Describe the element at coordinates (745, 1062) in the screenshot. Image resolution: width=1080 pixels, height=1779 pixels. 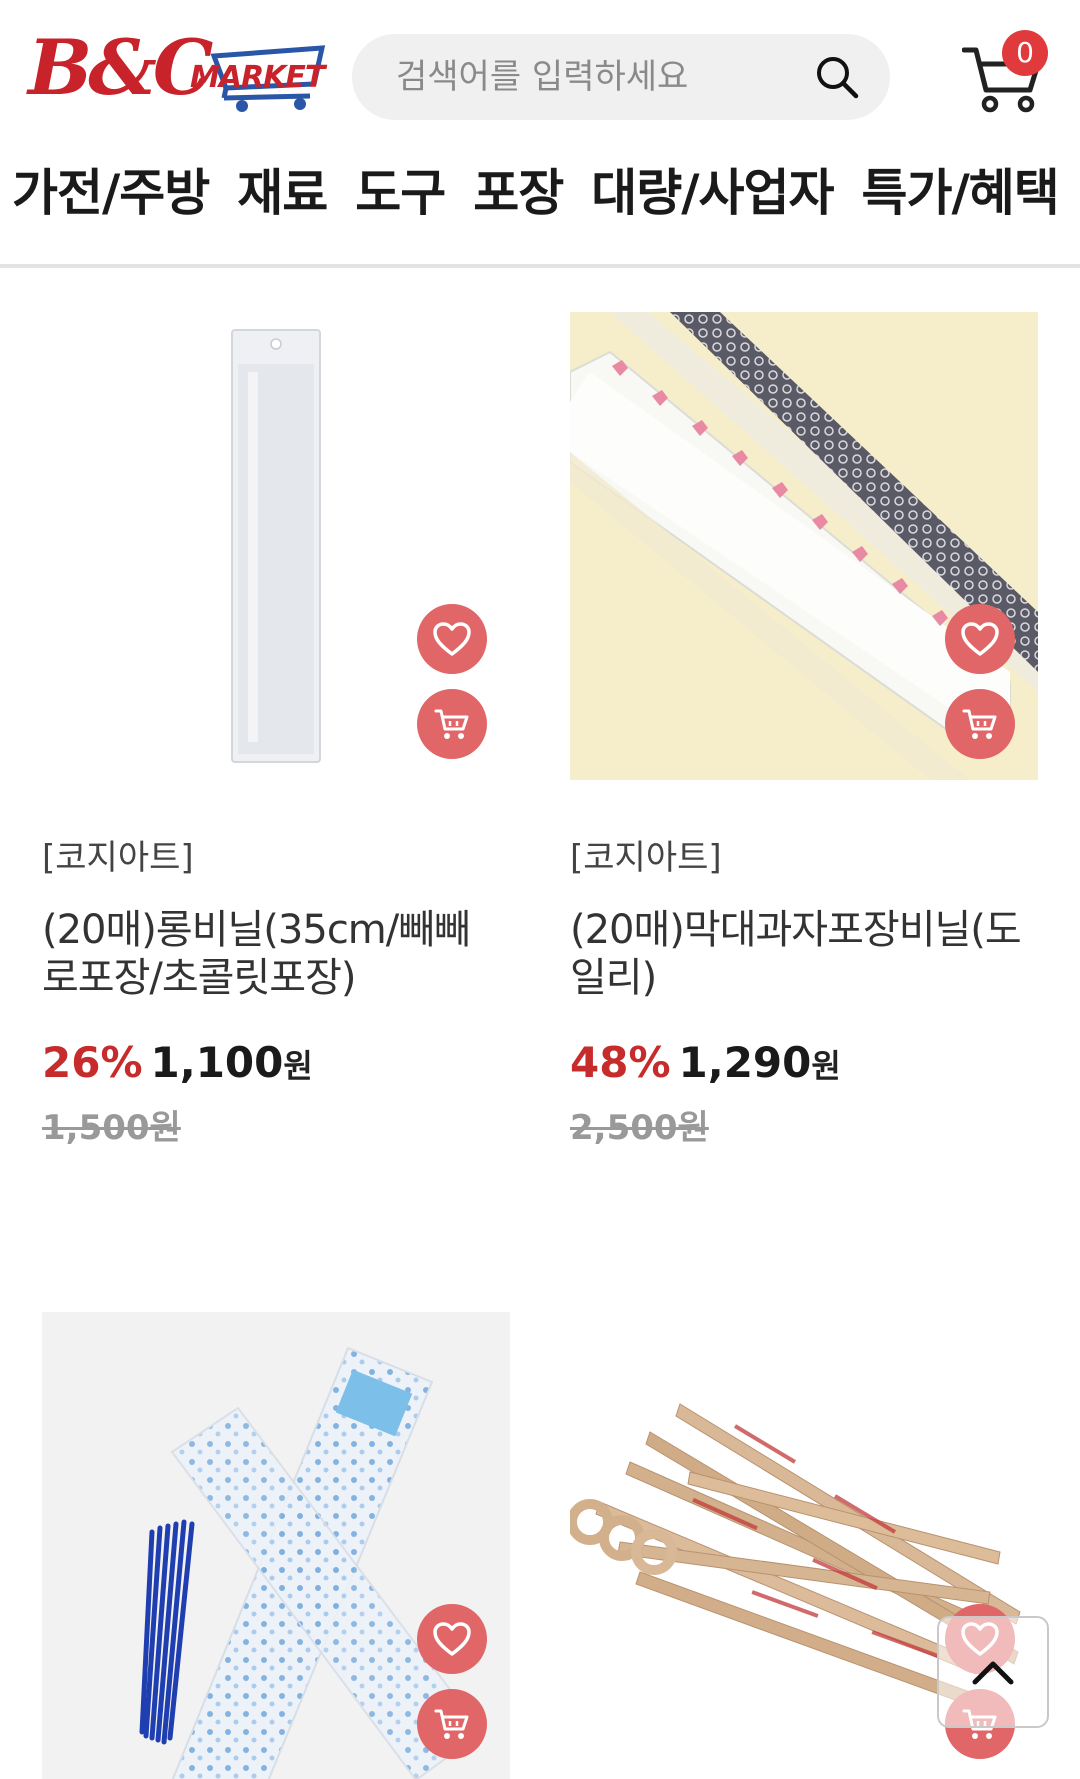
I see `sale-price: 1,290` at that location.